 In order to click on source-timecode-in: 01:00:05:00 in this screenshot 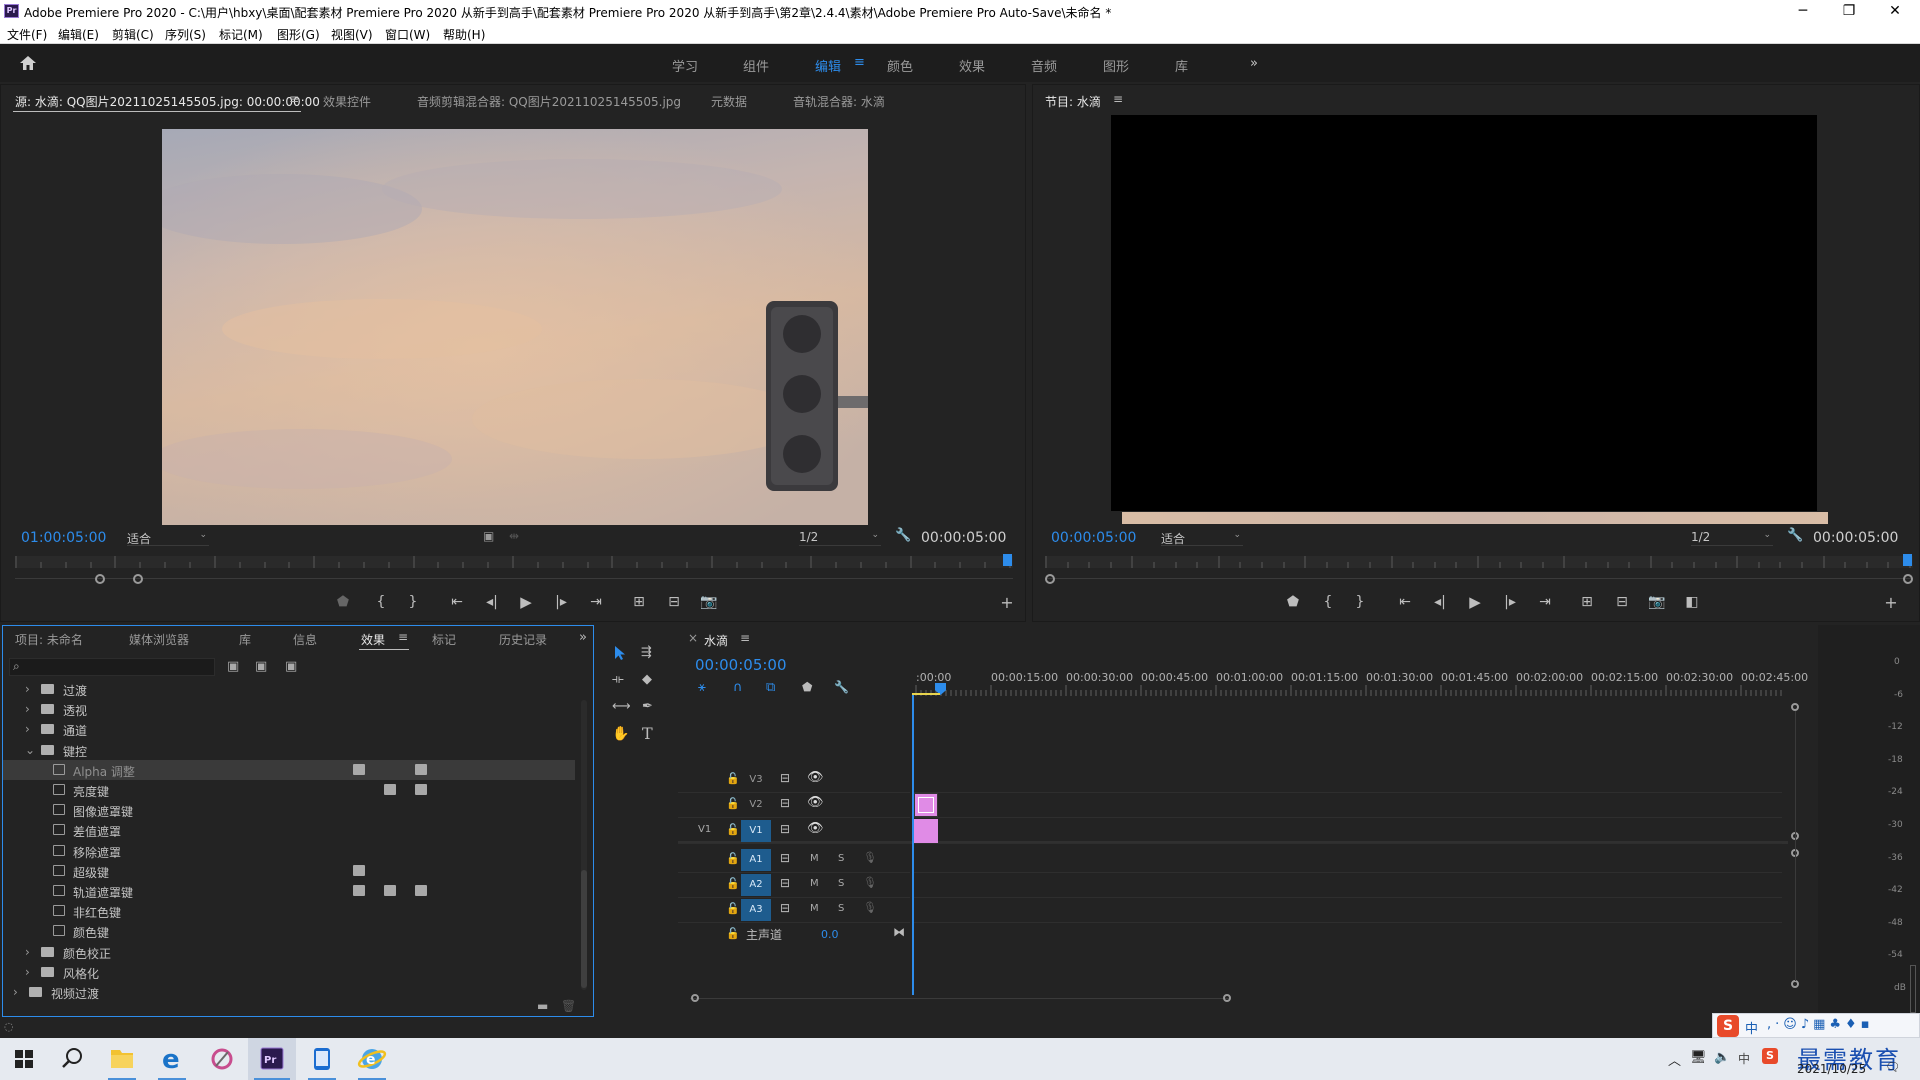, I will do `click(63, 538)`.